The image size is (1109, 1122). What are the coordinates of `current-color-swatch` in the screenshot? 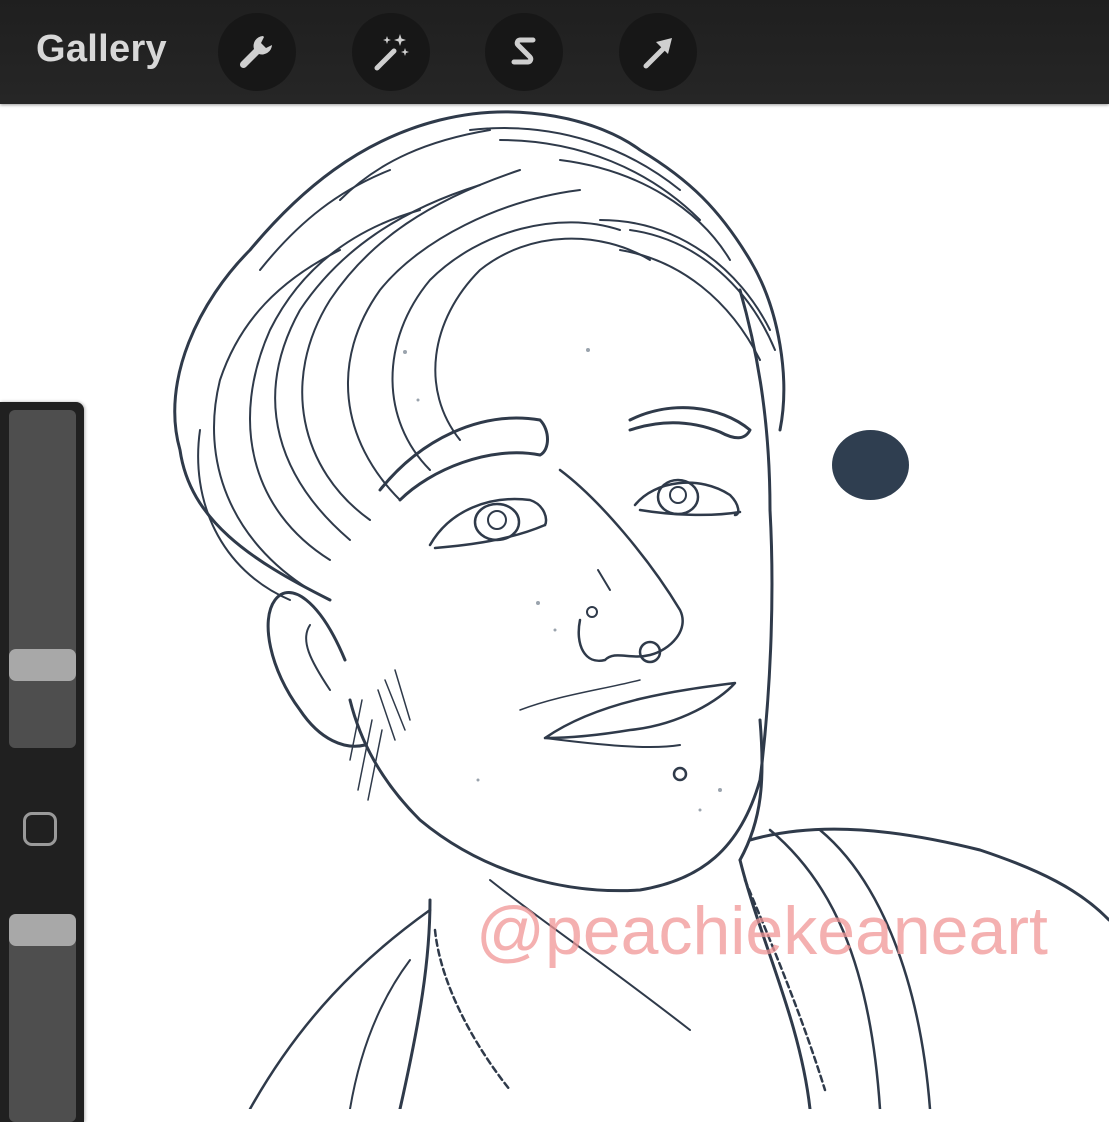 It's located at (870, 465).